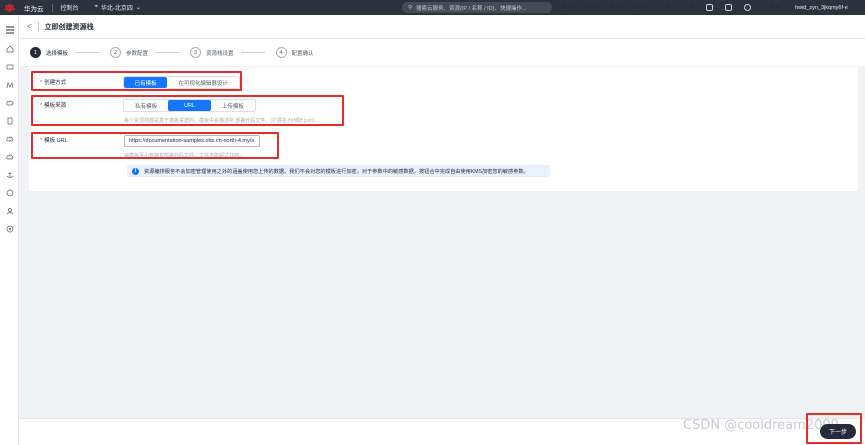  I want to click on highlight-create-mode, so click(136, 81).